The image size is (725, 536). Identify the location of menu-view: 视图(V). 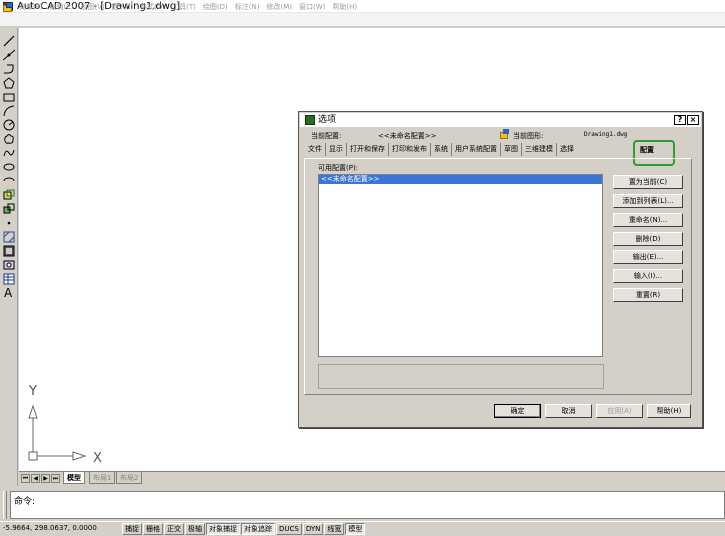
(92, 7).